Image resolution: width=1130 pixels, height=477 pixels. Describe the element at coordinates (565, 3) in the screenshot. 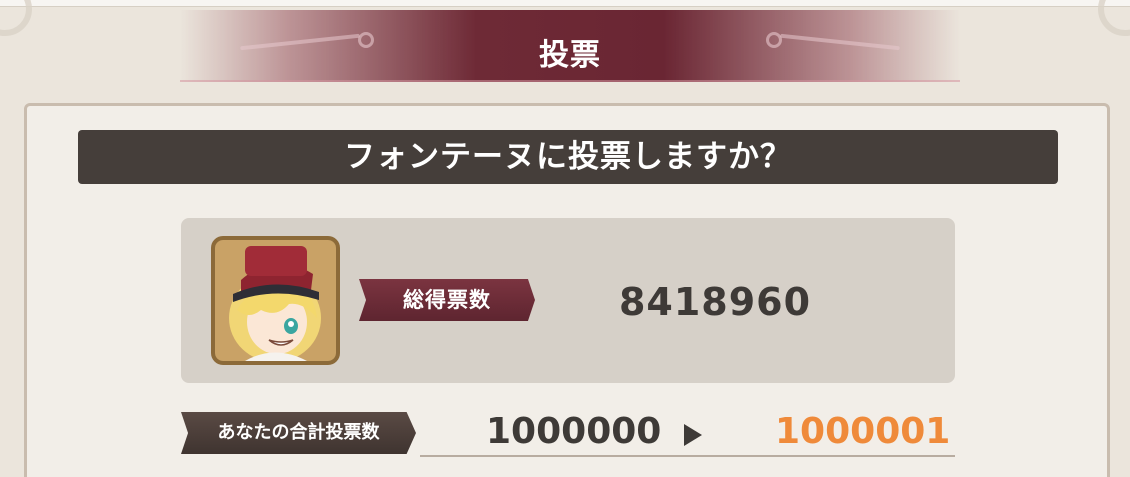

I see `top-border` at that location.